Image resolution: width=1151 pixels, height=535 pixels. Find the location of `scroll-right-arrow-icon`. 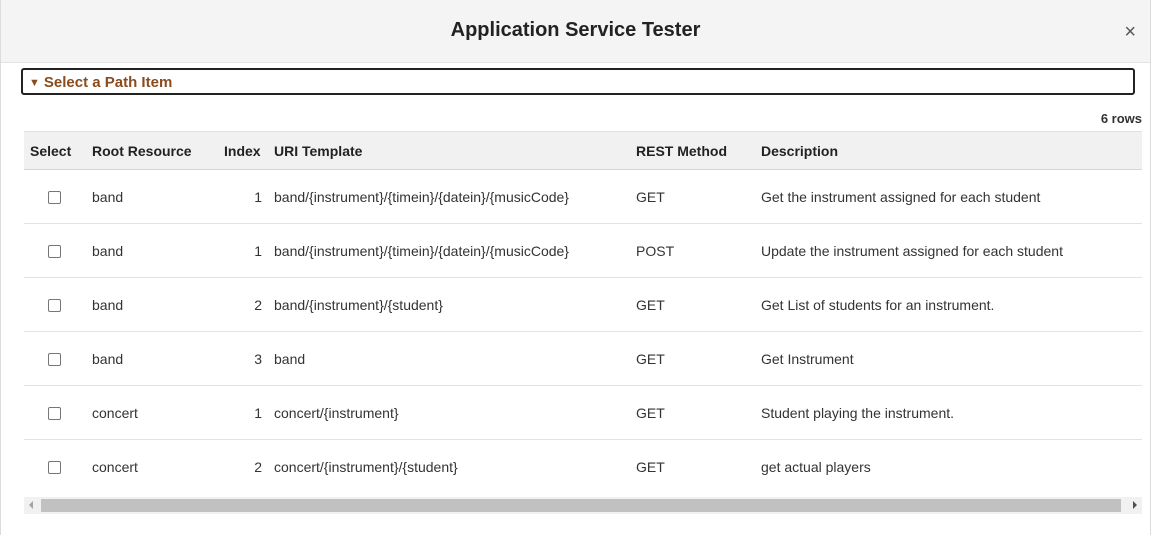

scroll-right-arrow-icon is located at coordinates (1135, 505).